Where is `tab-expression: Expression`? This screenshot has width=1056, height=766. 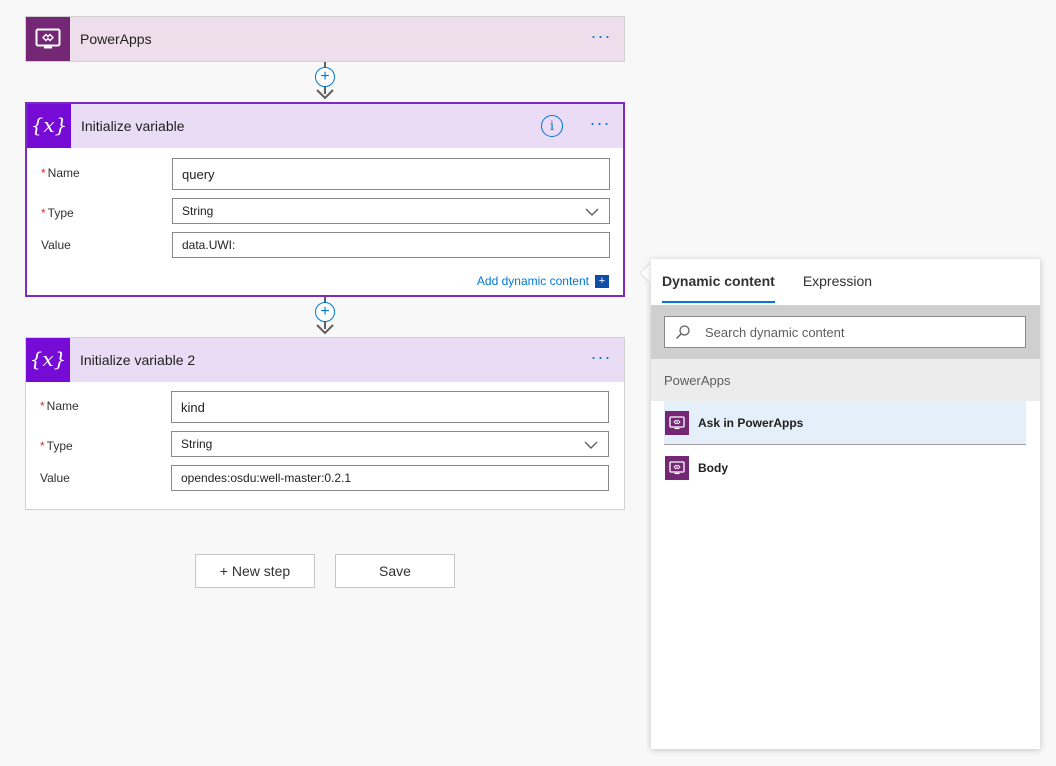 tab-expression: Expression is located at coordinates (837, 288).